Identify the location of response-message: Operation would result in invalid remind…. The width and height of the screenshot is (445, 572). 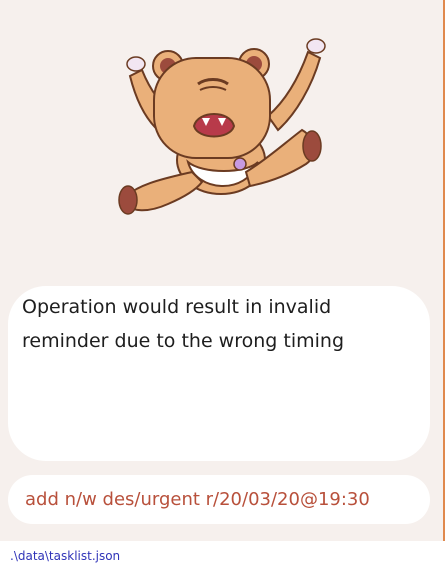
(183, 324).